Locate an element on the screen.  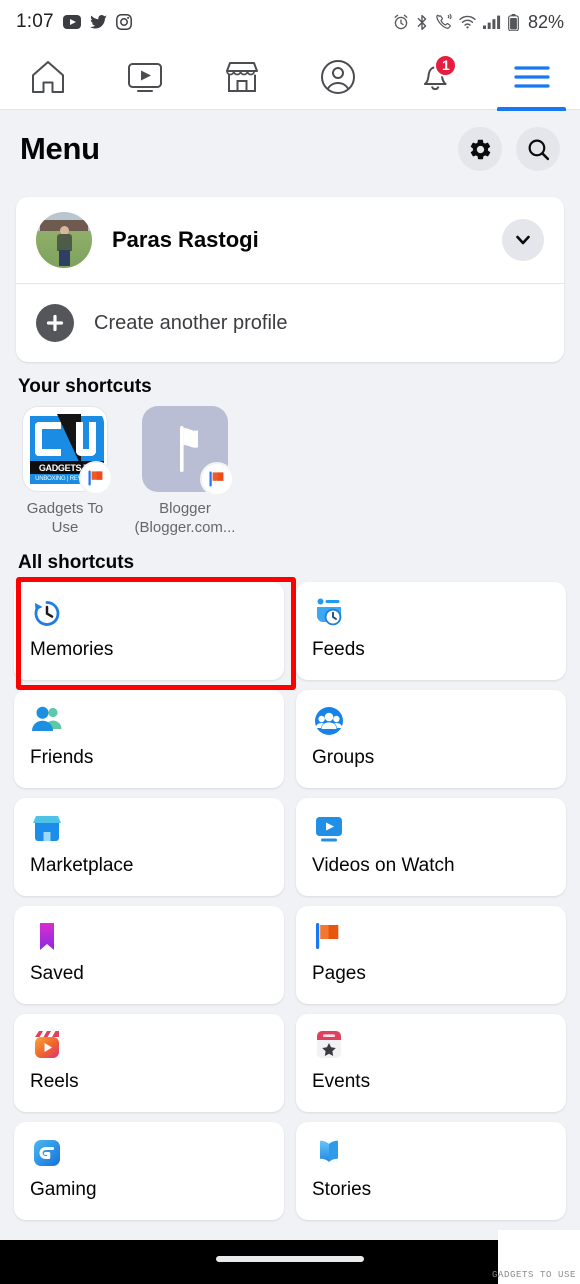
shortcut-tile-feeds: Feeds is located at coordinates (431, 630).